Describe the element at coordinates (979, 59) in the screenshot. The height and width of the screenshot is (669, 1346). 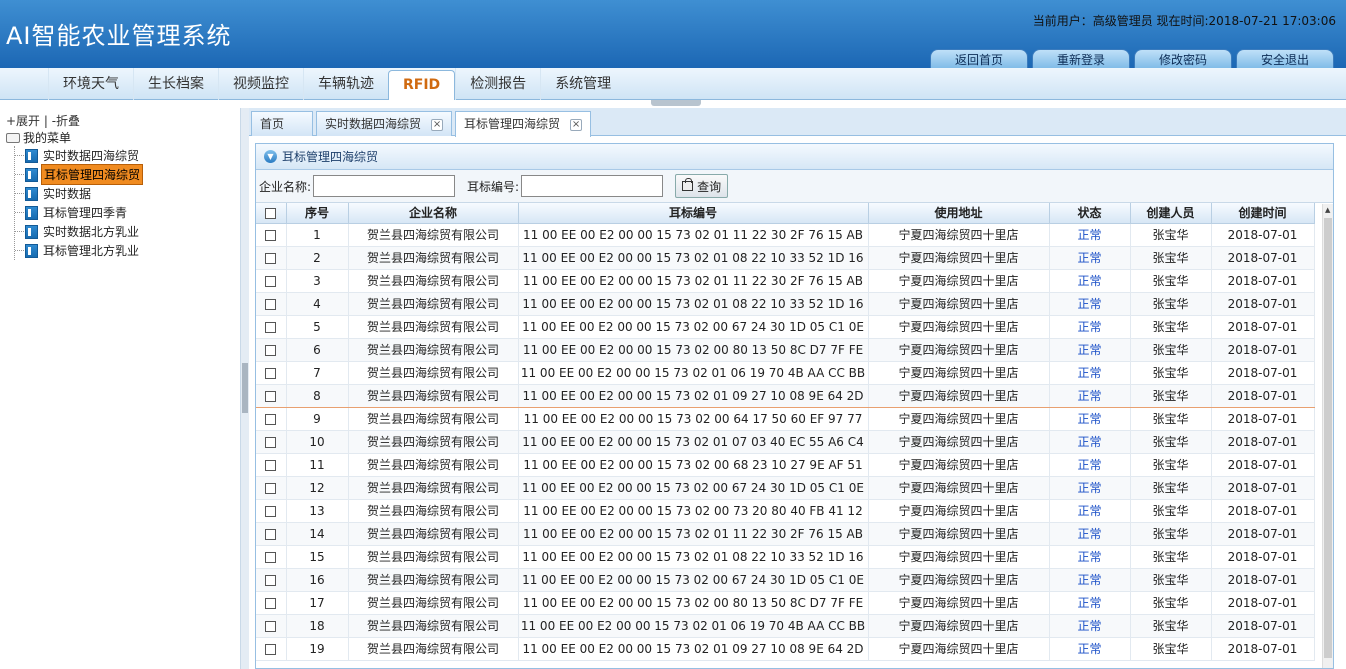
I see `home-button: 返回首页` at that location.